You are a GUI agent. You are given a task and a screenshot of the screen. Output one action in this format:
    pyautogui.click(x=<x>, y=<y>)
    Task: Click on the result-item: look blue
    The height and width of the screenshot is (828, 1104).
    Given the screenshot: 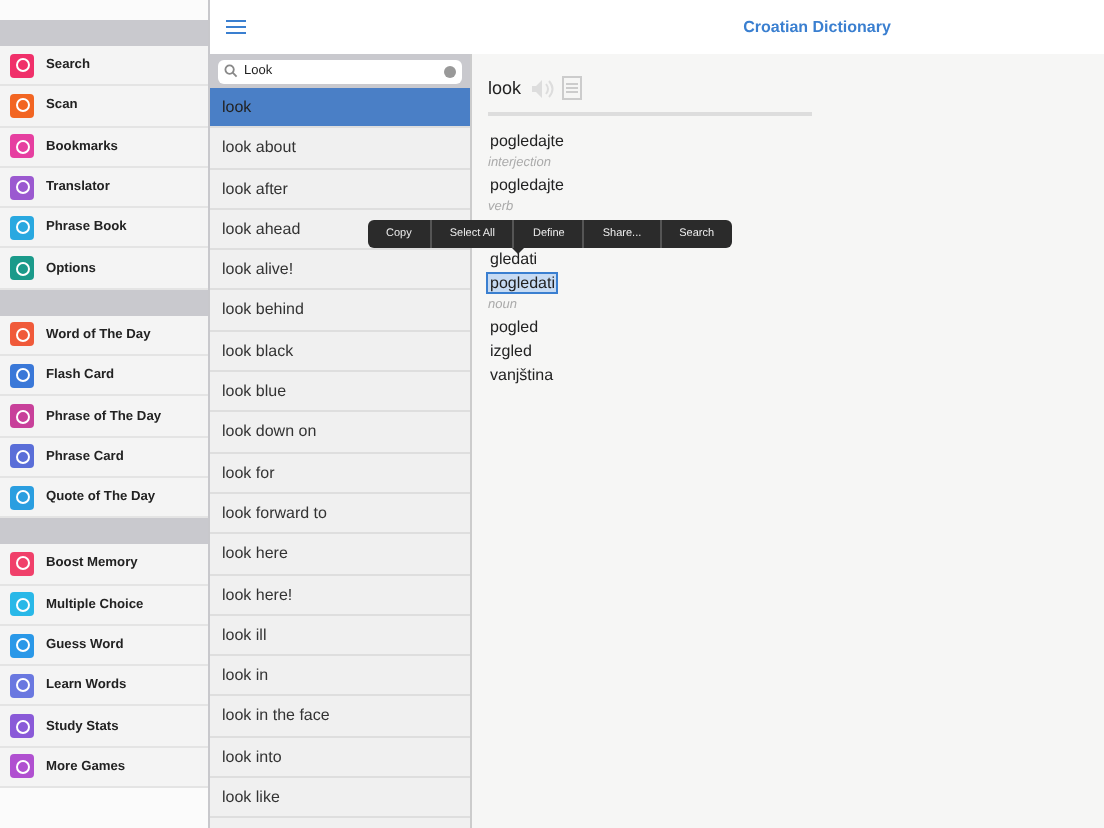 What is the action you would take?
    pyautogui.click(x=340, y=392)
    